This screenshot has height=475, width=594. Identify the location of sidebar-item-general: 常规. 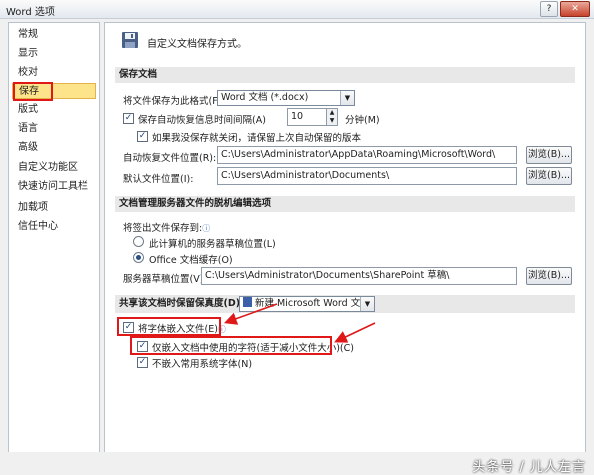
(54, 35).